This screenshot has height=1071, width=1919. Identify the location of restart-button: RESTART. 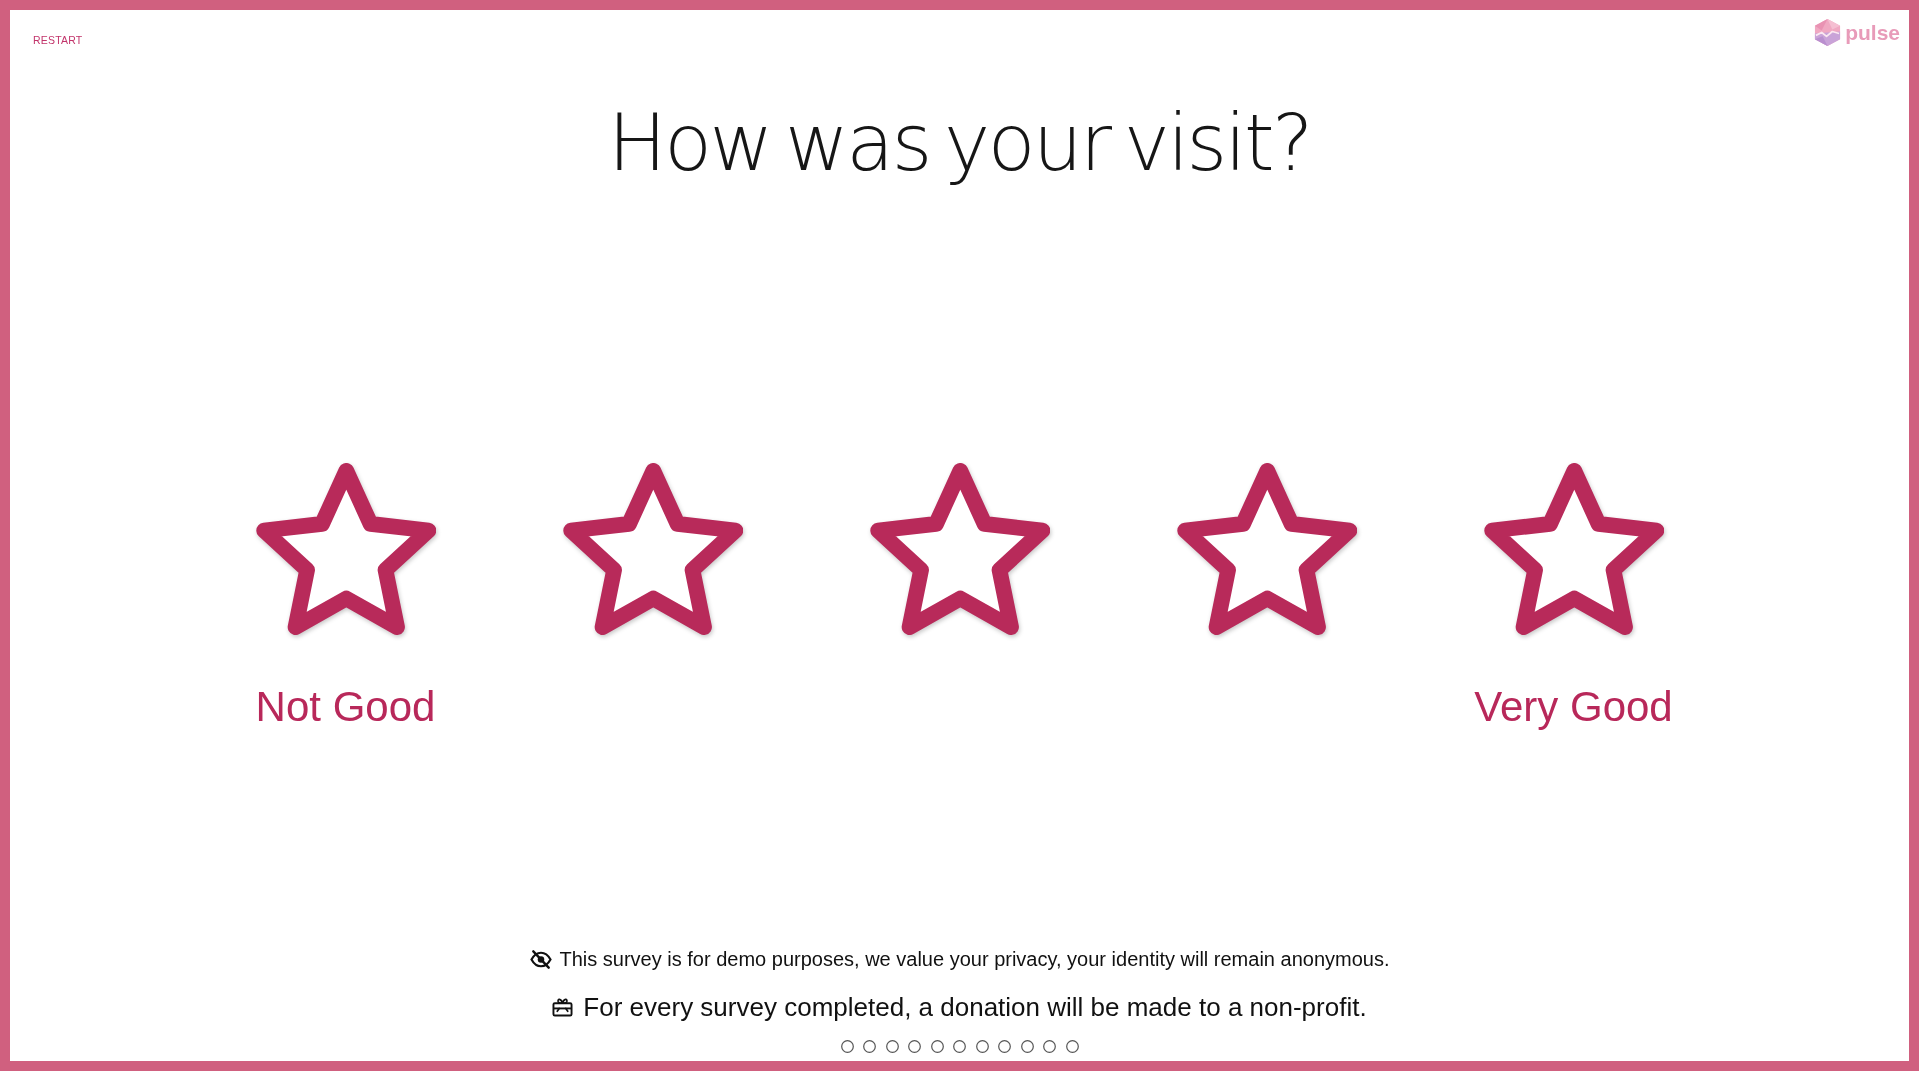
(58, 40).